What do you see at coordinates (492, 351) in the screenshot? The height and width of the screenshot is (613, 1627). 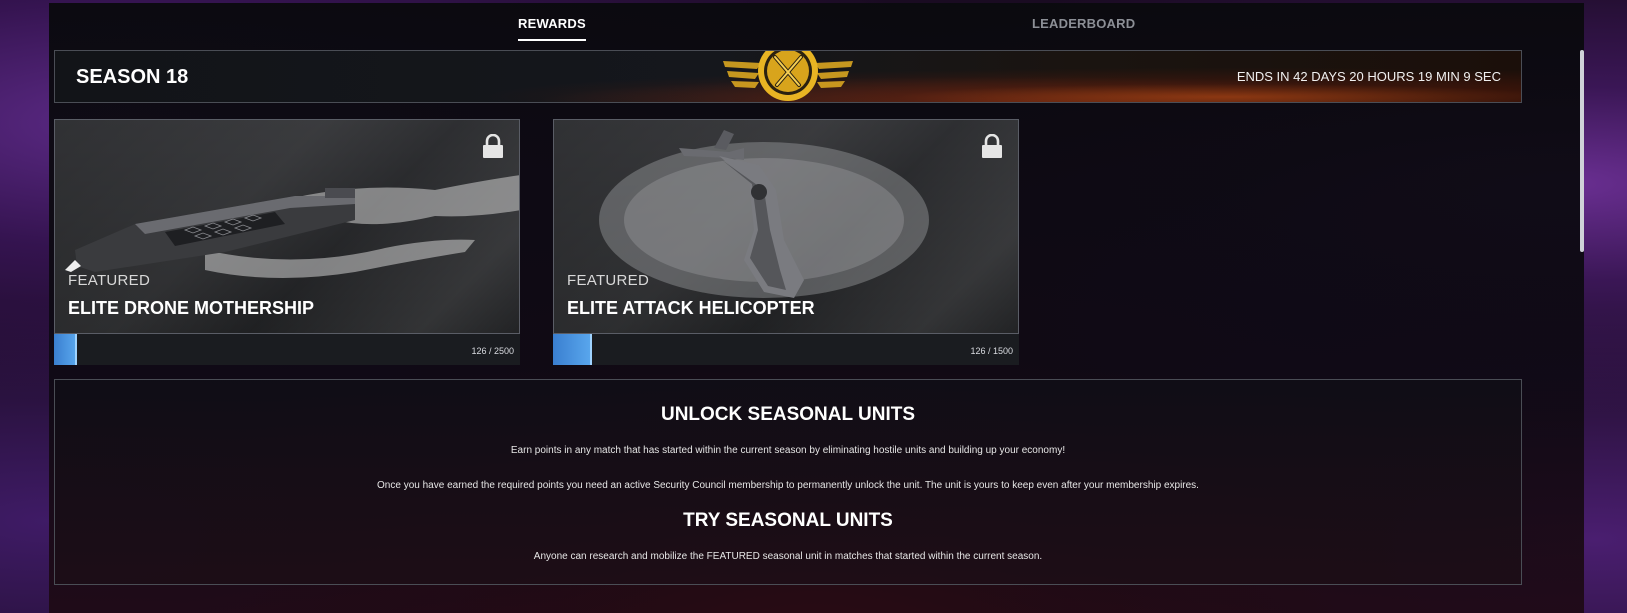 I see `progress-count: 126 / 2500` at bounding box center [492, 351].